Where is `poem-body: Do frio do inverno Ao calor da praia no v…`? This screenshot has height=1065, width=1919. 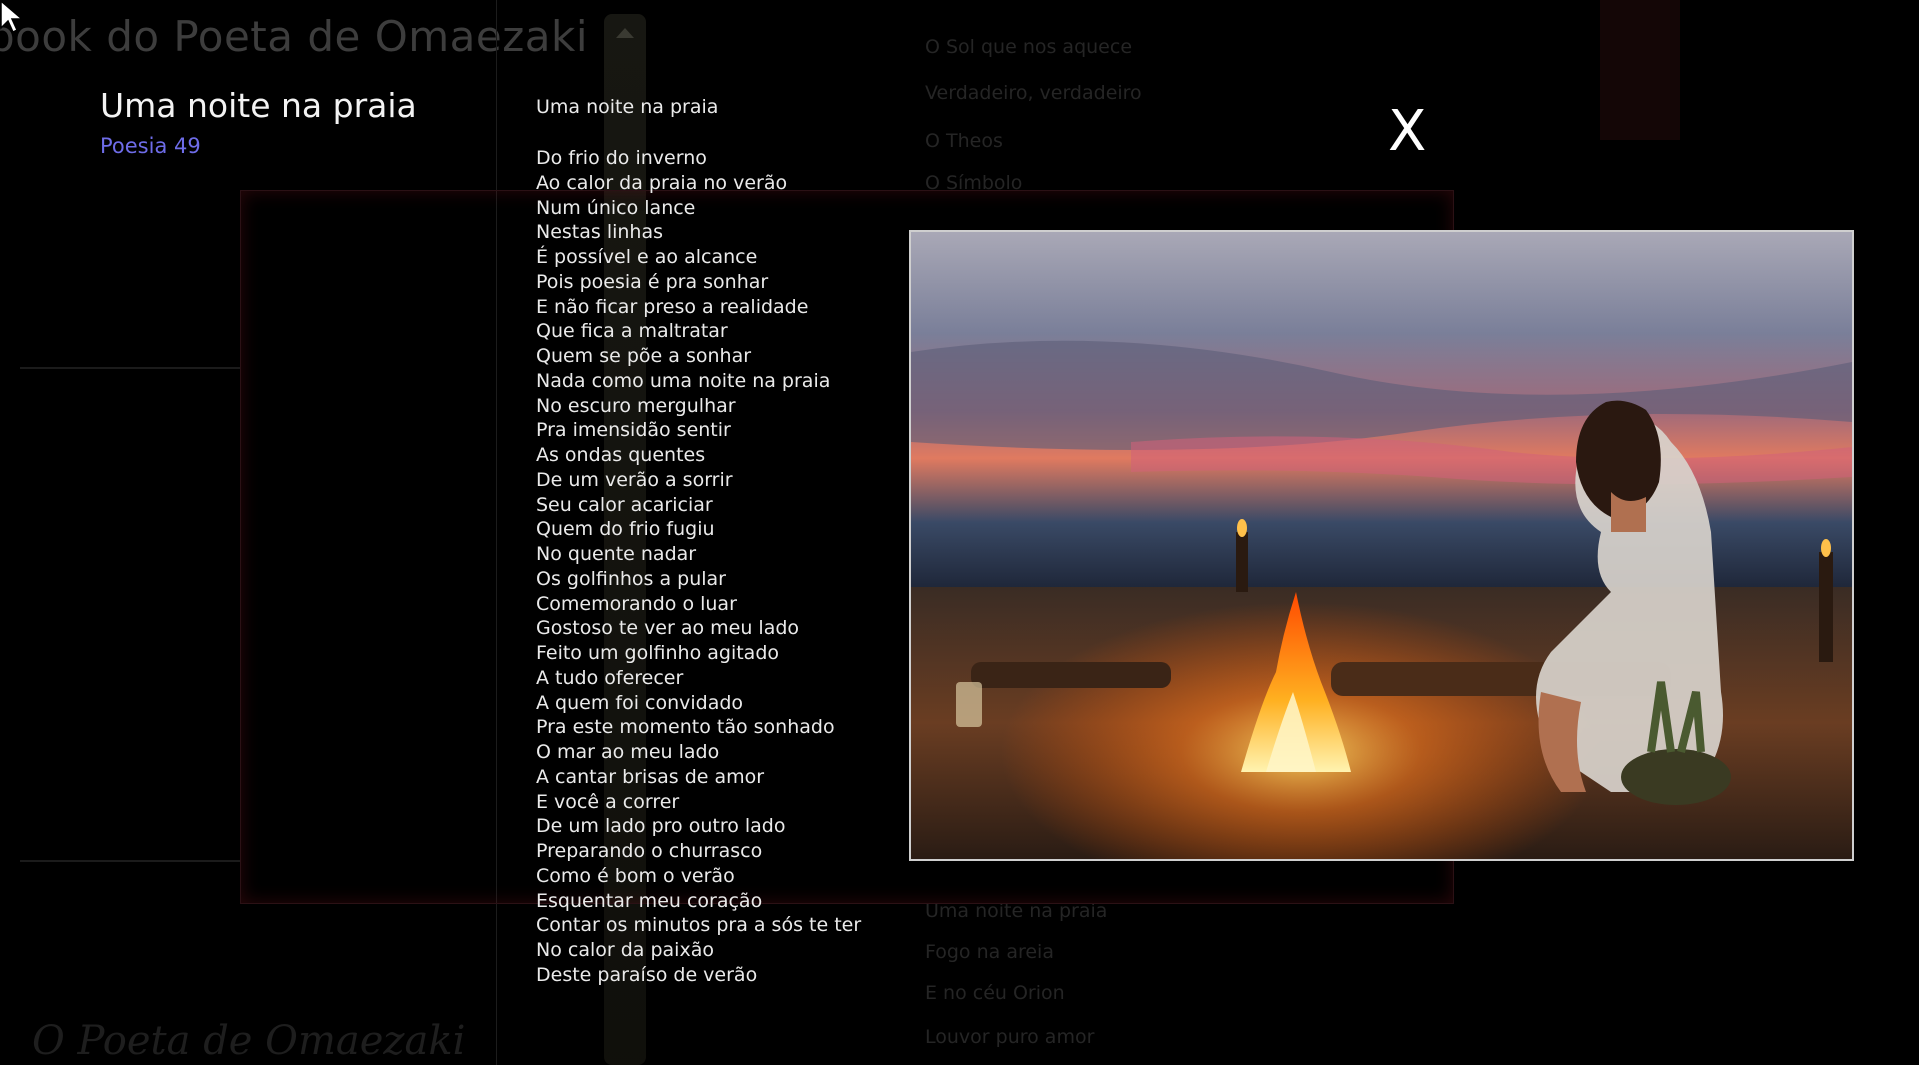
poem-body: Do frio do inverno Ao calor da praia no v… is located at coordinates (698, 567).